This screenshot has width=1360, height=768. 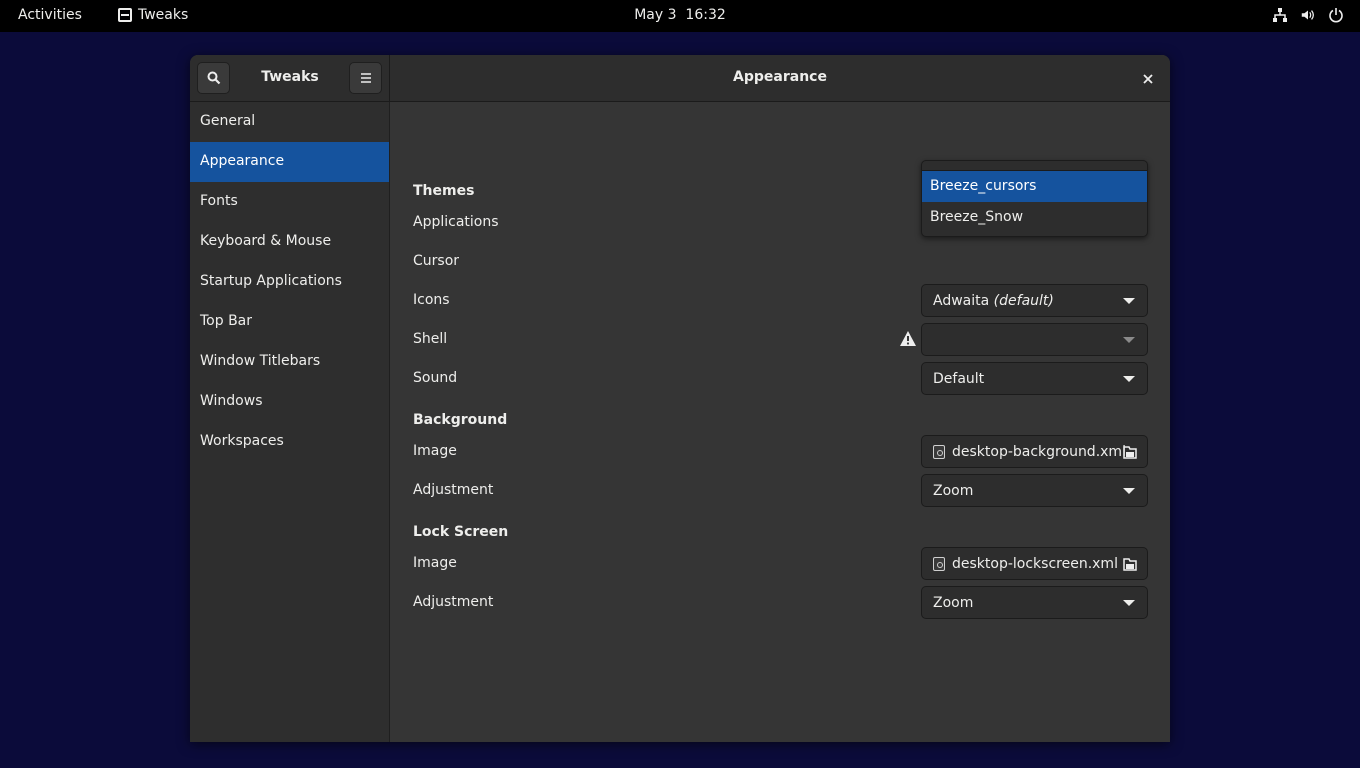 I want to click on sidebar-item-top-bar: Top Bar, so click(x=289, y=322).